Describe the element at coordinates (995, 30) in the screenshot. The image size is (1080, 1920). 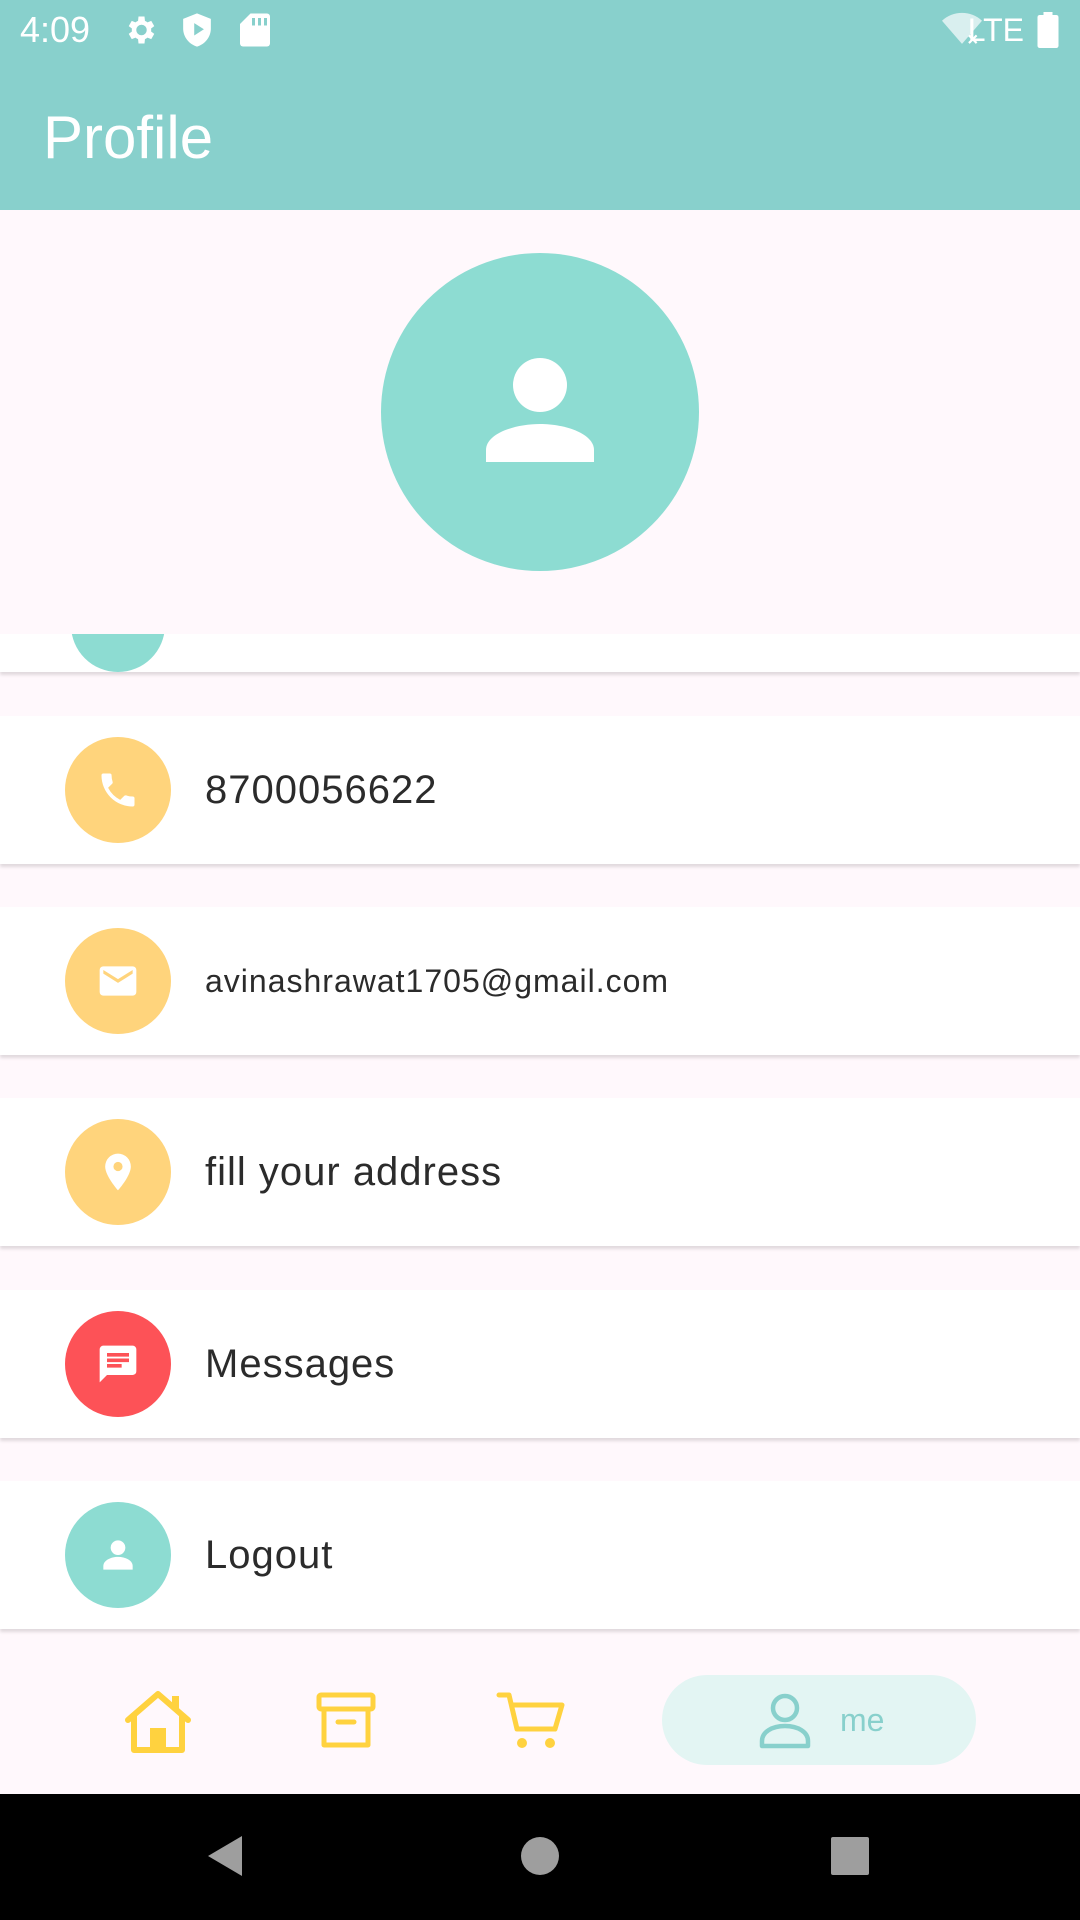
I see `network-type: LTE` at that location.